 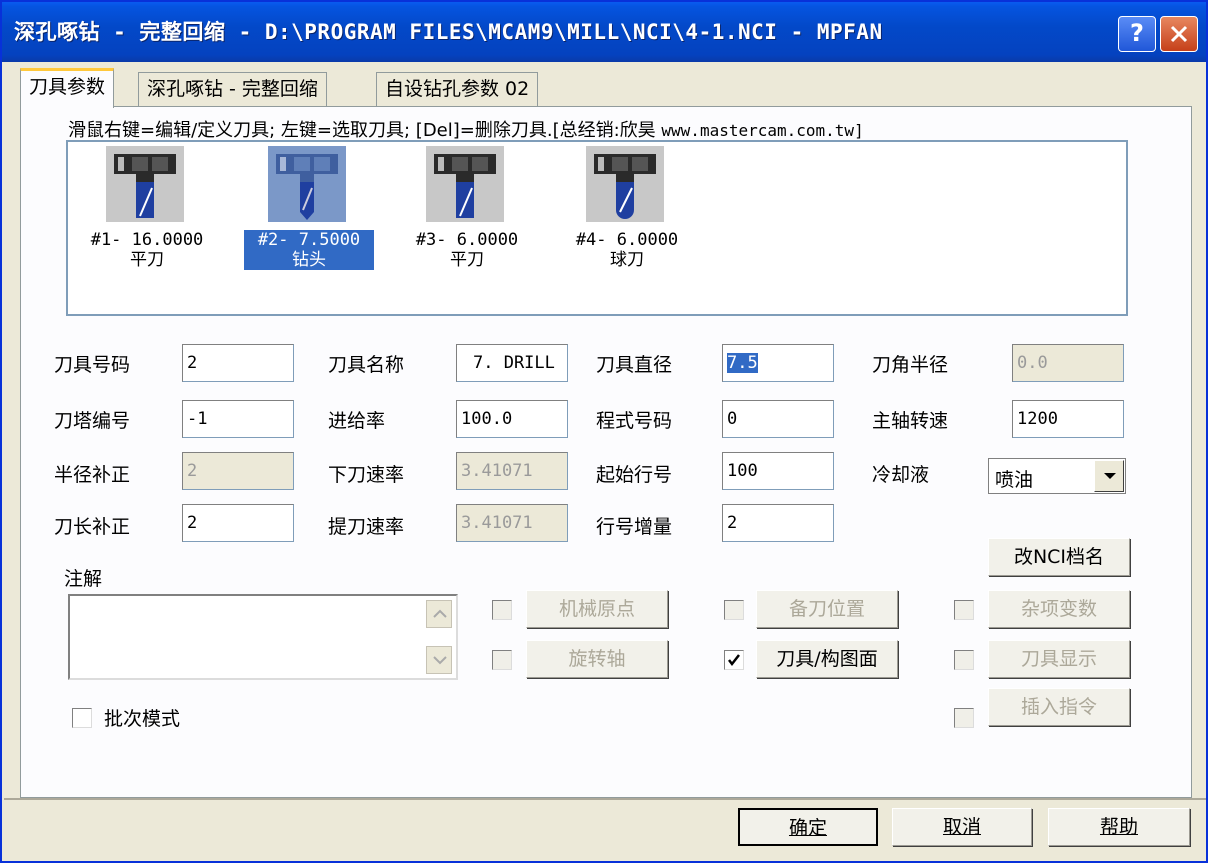 I want to click on chevron-up-icon, so click(x=440, y=613).